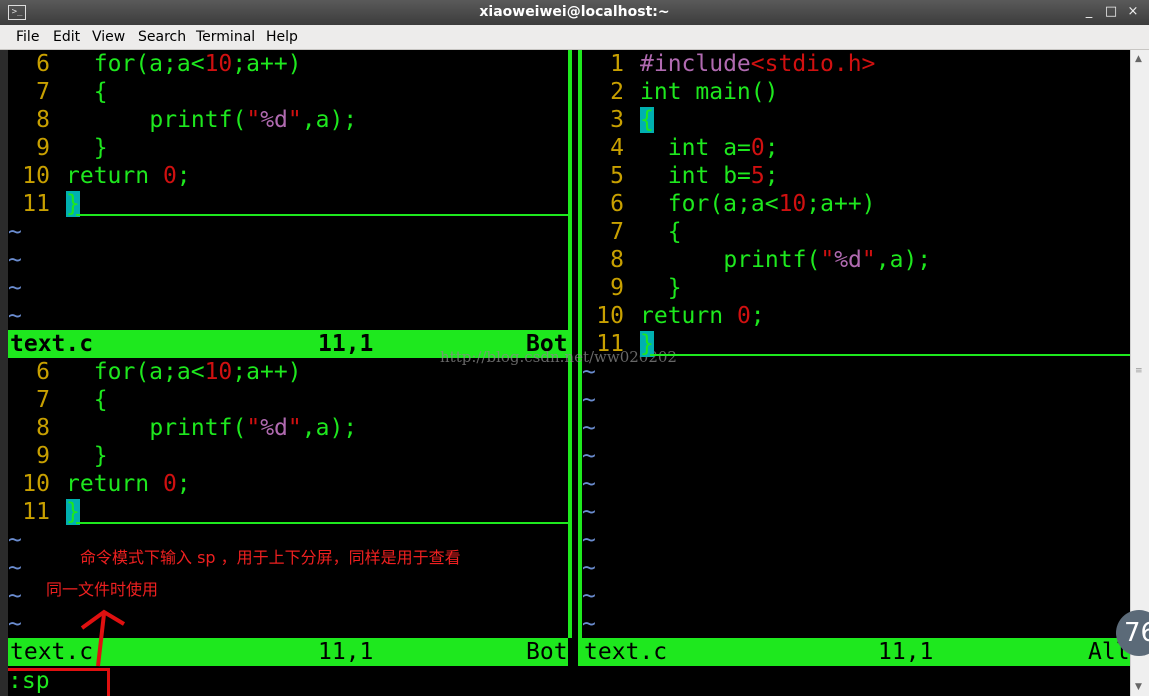 This screenshot has width=1149, height=696. Describe the element at coordinates (282, 37) in the screenshot. I see `menu-help: Help` at that location.